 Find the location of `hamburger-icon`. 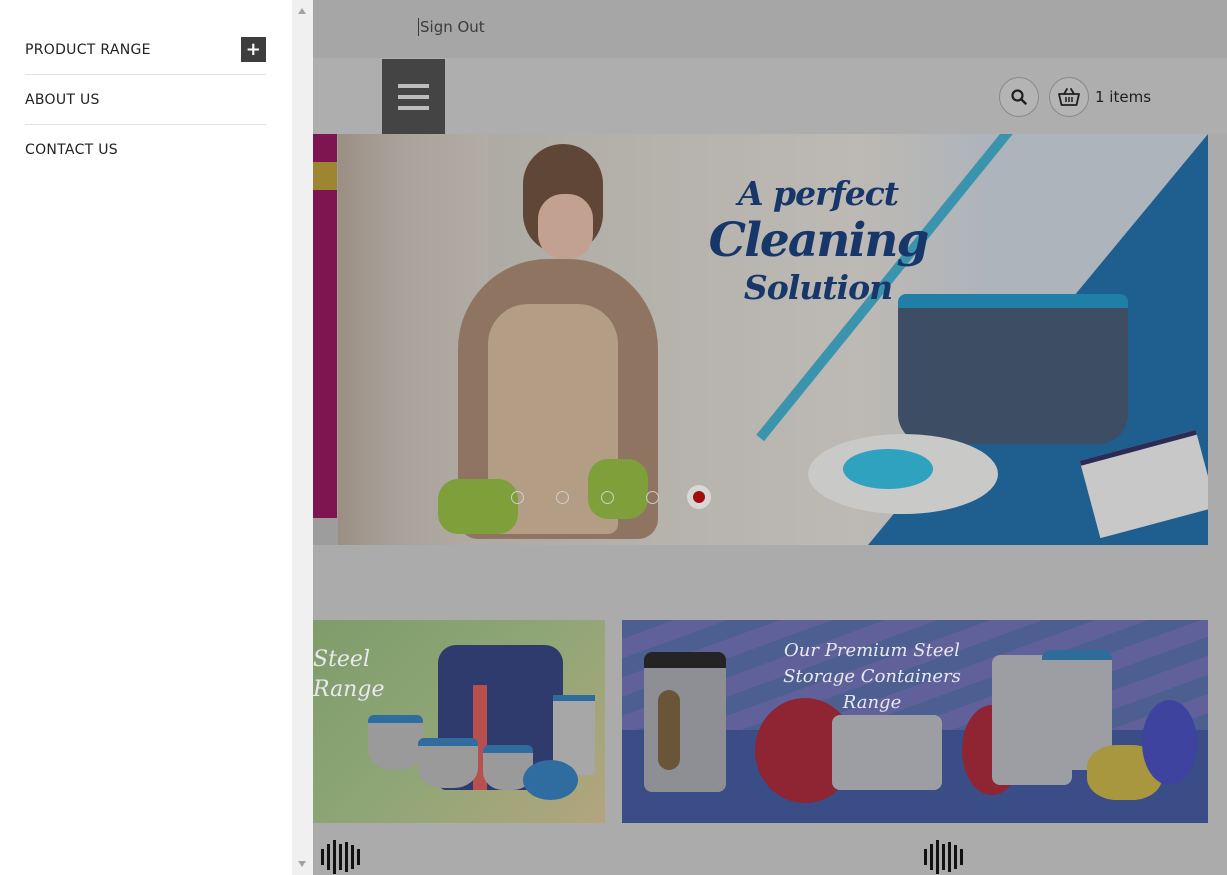

hamburger-icon is located at coordinates (413, 85).